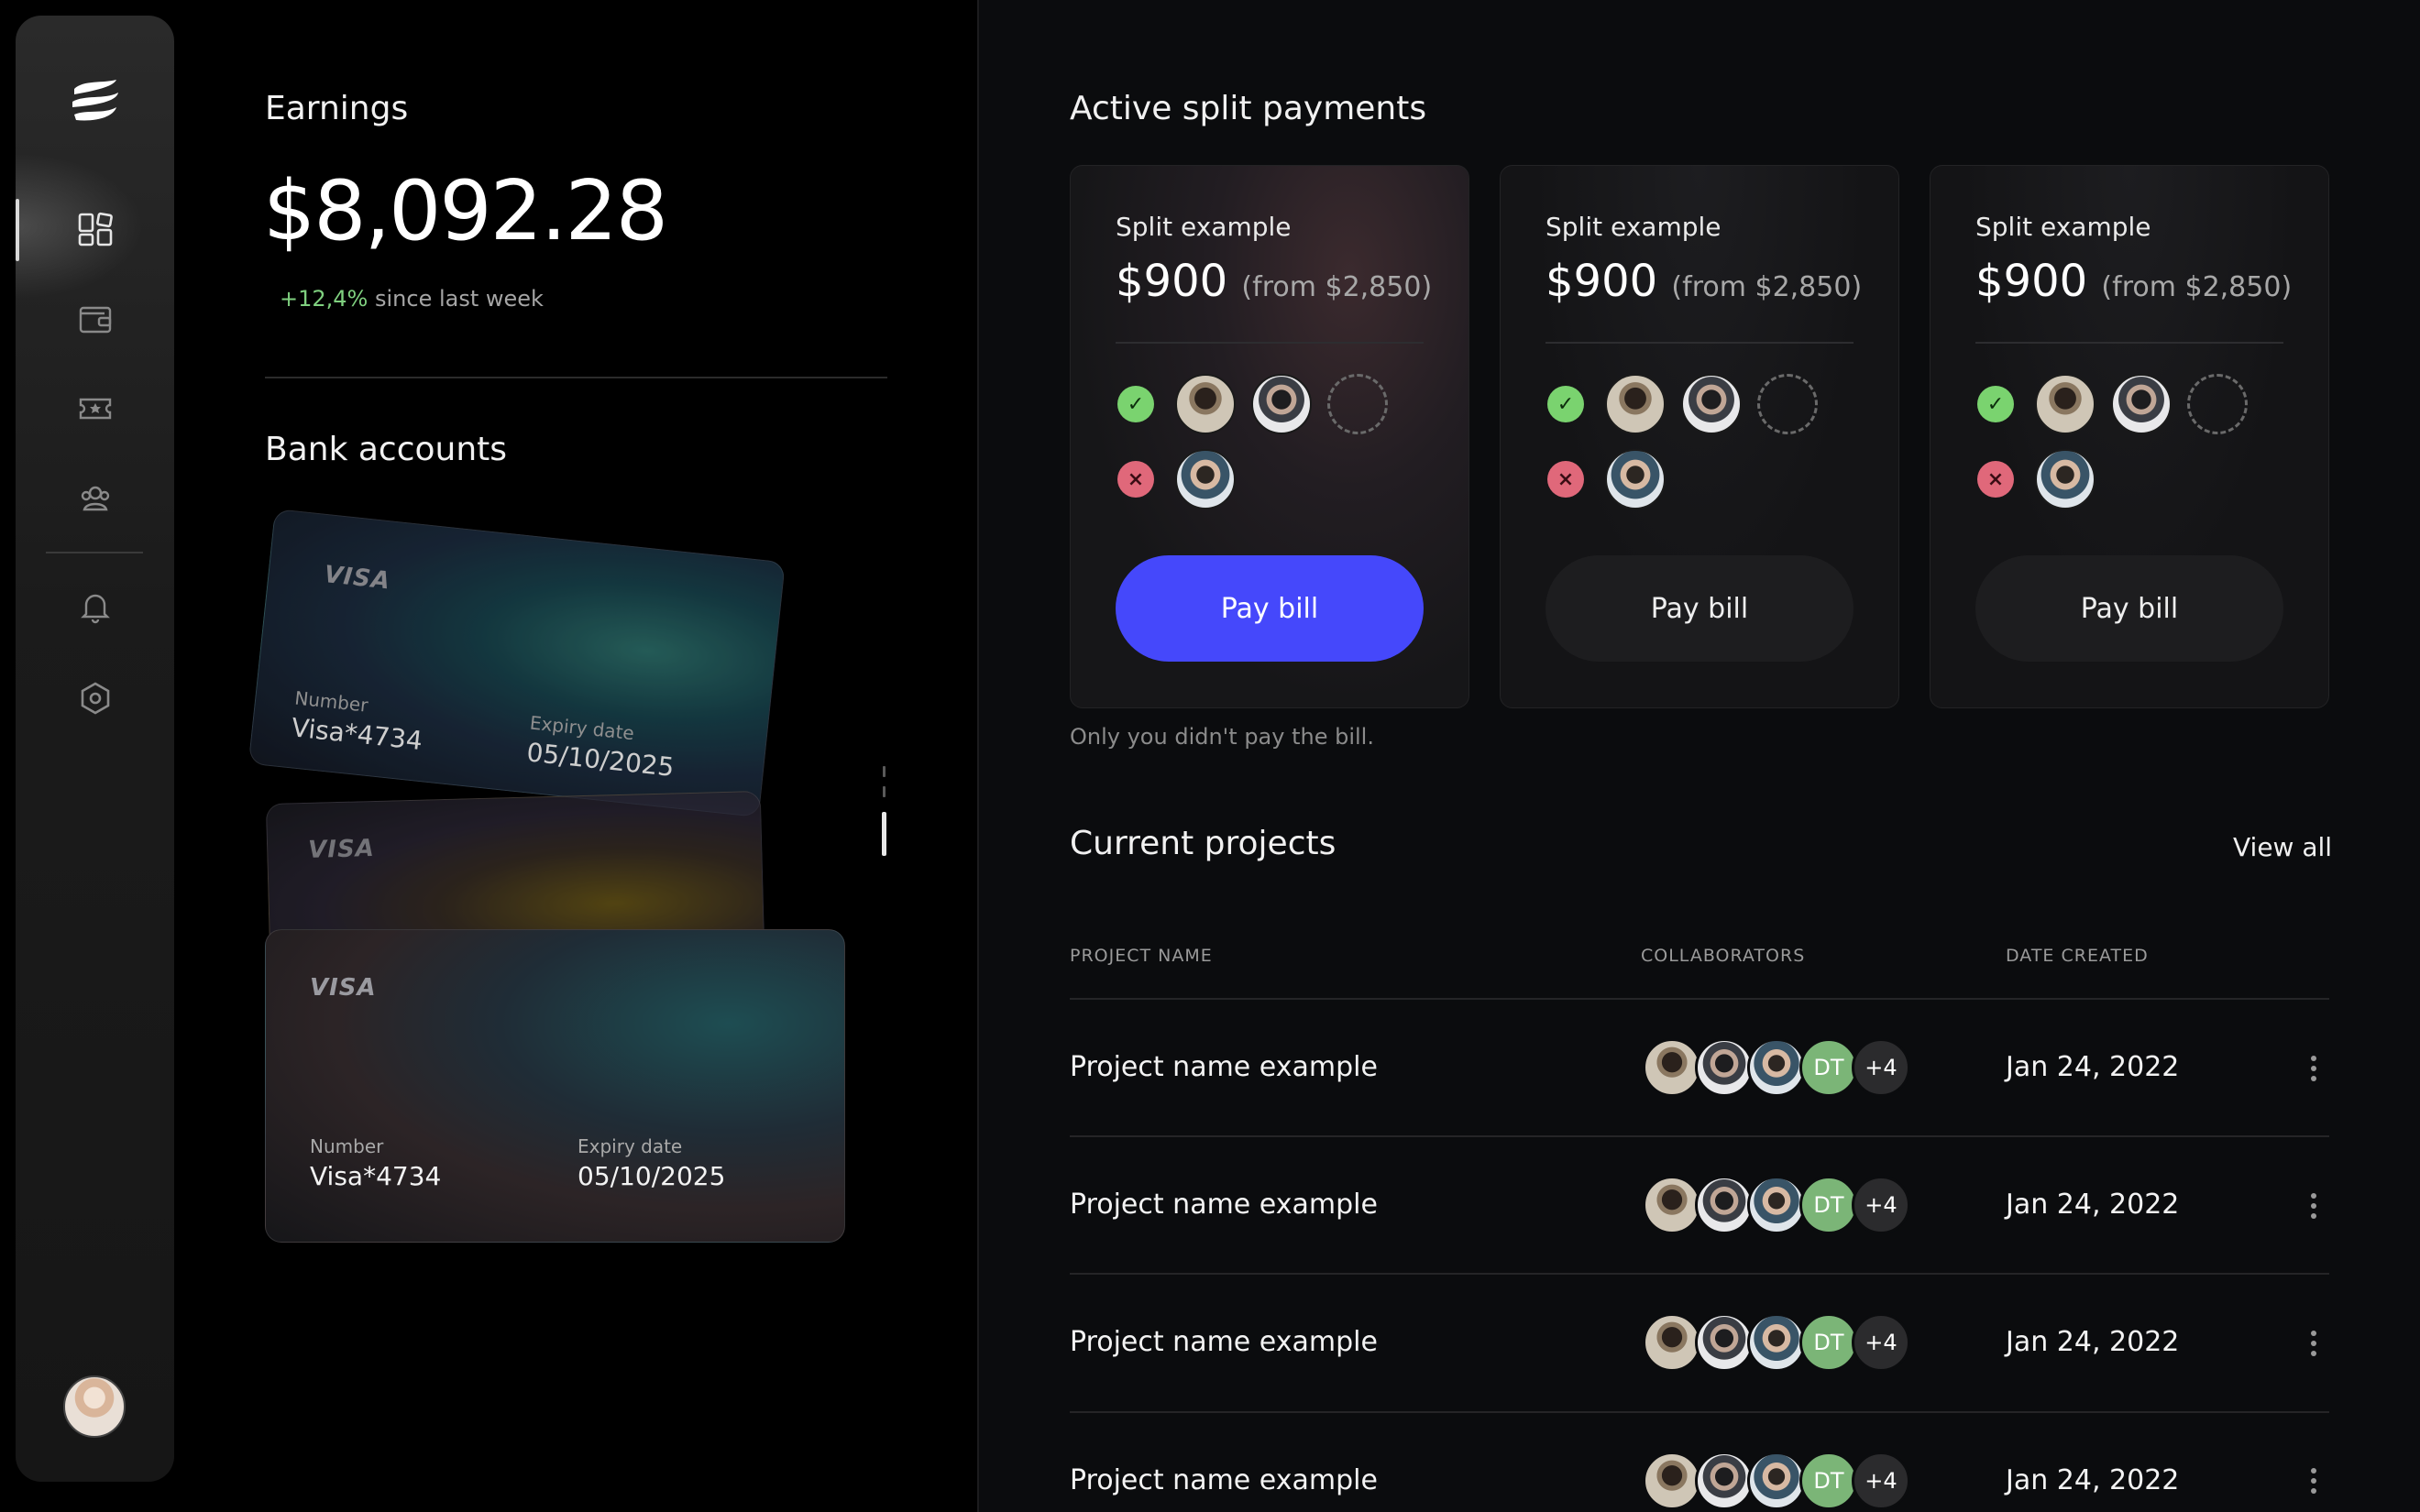  I want to click on bank-accounts-title: Bank accounts, so click(386, 449).